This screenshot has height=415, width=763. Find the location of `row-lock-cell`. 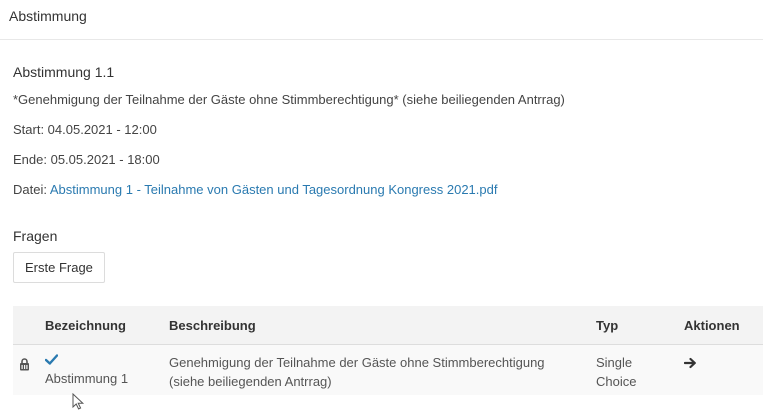

row-lock-cell is located at coordinates (24, 369).